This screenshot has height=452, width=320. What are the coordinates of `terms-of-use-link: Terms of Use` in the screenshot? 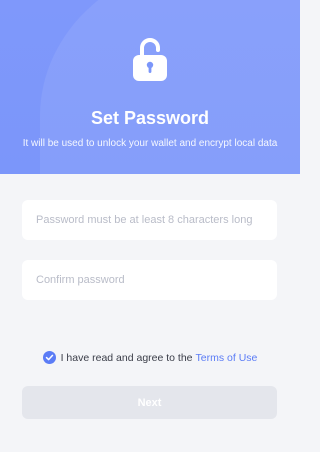 It's located at (227, 358).